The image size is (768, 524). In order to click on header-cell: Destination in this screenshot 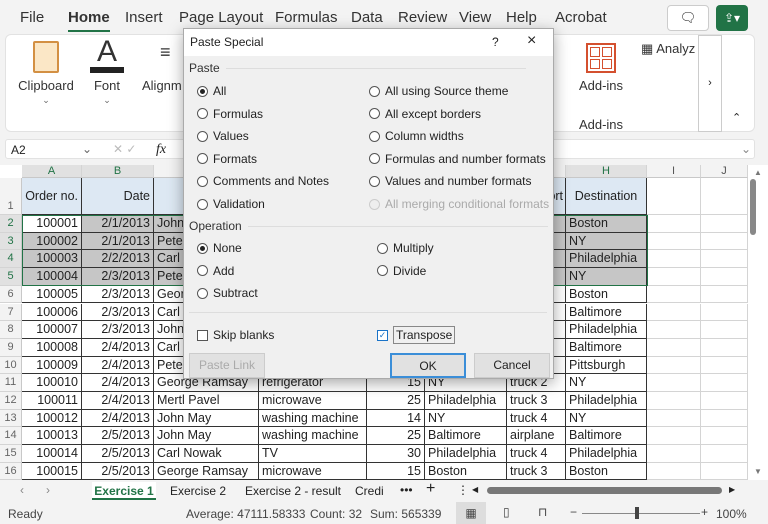, I will do `click(606, 196)`.